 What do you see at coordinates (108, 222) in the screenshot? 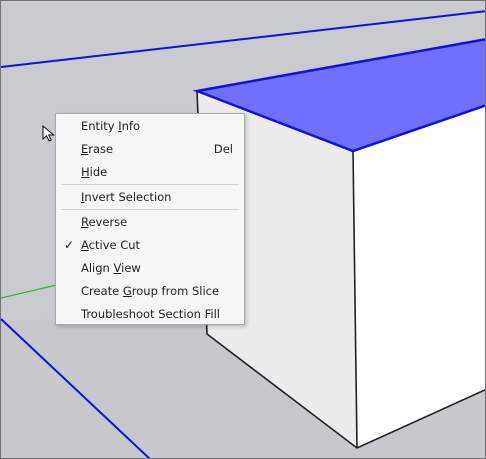
I see `menu-item-label-post: everse` at bounding box center [108, 222].